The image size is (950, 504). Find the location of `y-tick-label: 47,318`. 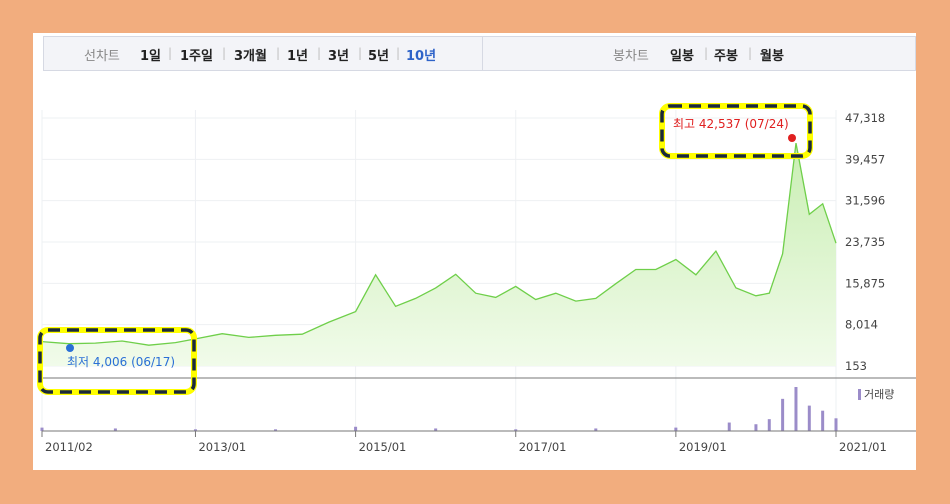

y-tick-label: 47,318 is located at coordinates (865, 118).